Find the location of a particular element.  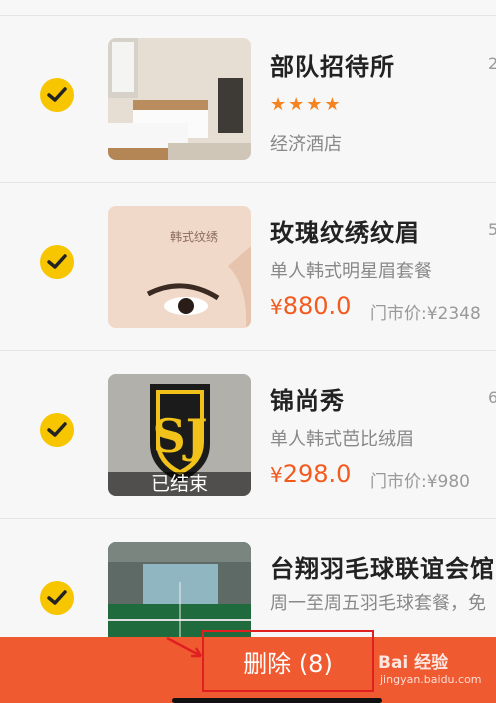

item-price: ¥880.0 is located at coordinates (310, 306).